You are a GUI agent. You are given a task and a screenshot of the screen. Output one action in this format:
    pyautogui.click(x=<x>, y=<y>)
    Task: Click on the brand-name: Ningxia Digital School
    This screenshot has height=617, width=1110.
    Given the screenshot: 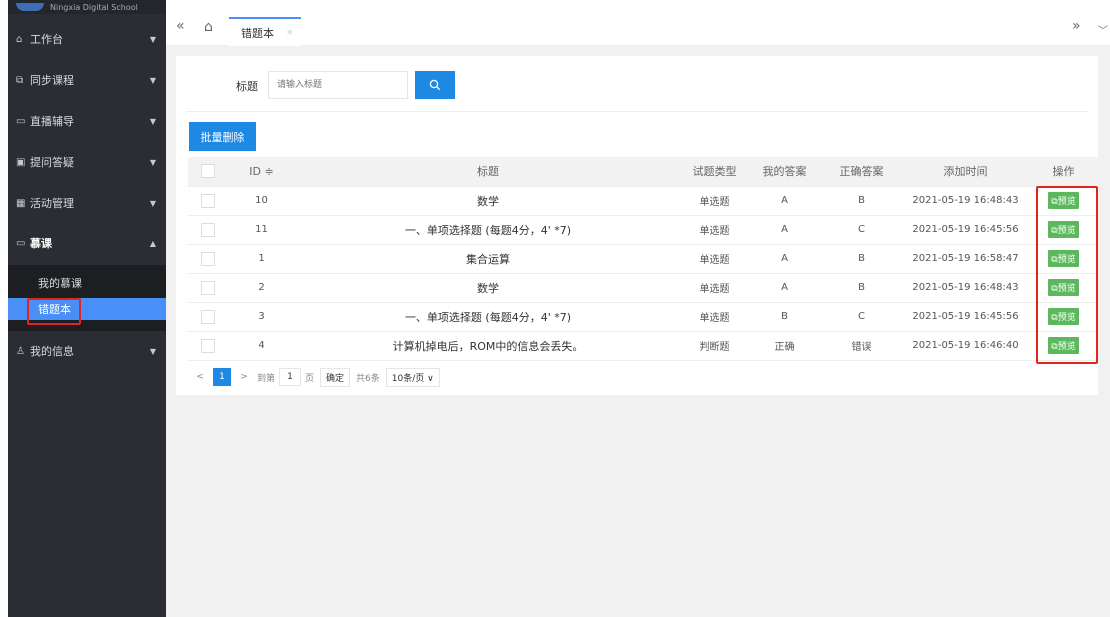 What is the action you would take?
    pyautogui.click(x=94, y=7)
    